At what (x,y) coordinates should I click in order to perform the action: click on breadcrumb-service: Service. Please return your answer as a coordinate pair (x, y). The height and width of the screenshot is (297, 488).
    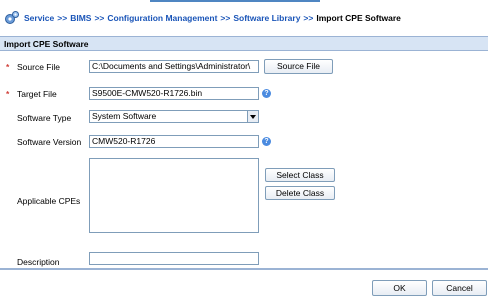
    Looking at the image, I should click on (39, 18).